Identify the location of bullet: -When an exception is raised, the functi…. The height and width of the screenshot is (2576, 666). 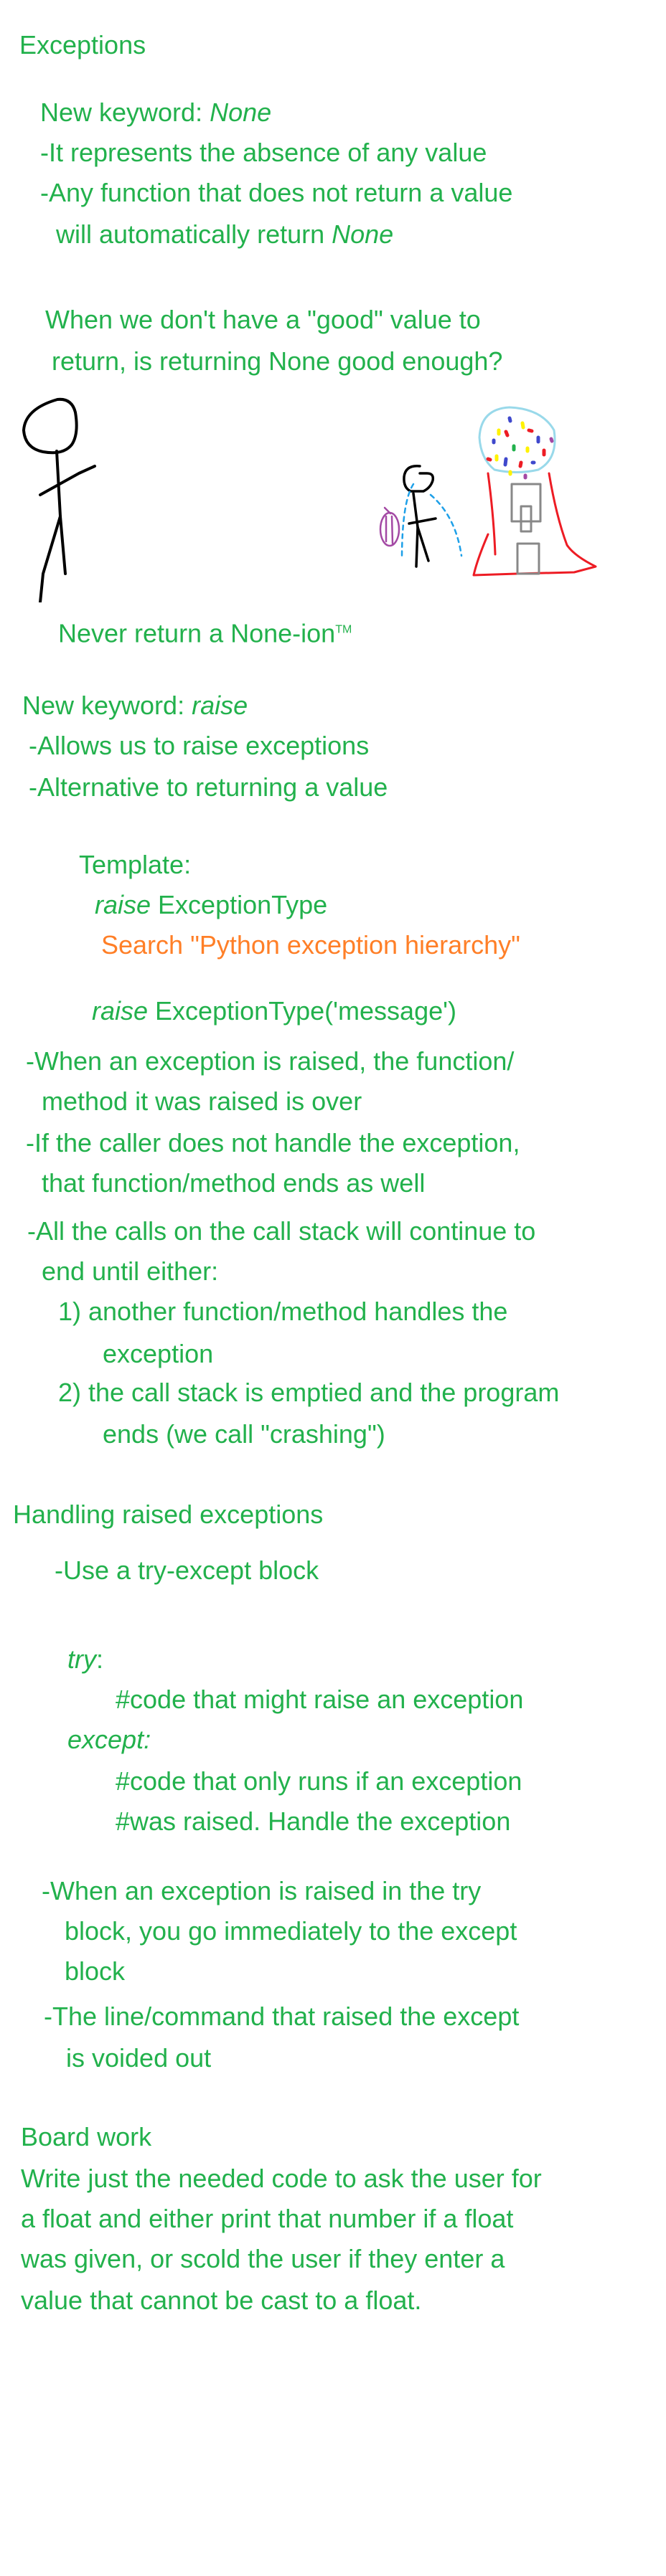
(270, 1061).